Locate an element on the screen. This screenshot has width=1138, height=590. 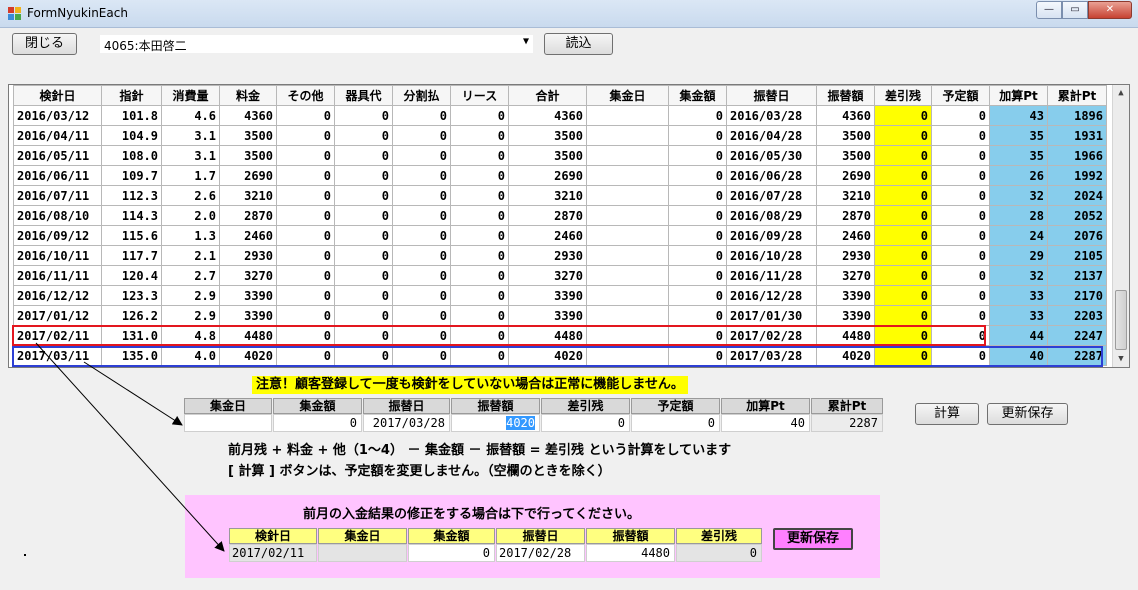
grid-cell: 115.6 is located at coordinates (131, 235).